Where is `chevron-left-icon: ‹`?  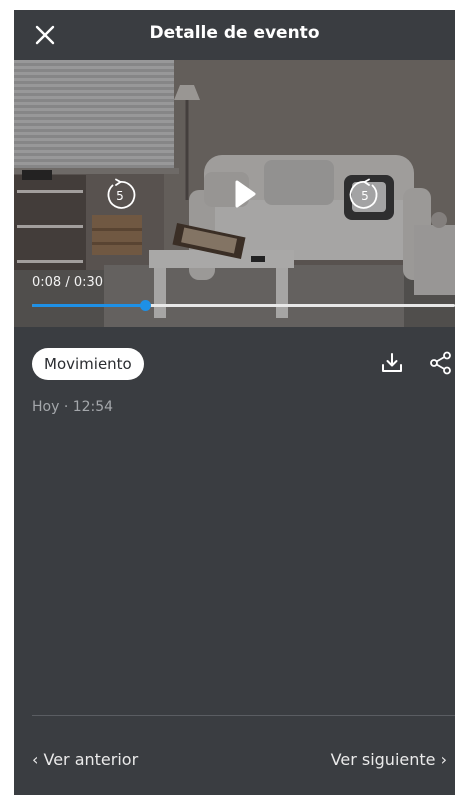 chevron-left-icon: ‹ is located at coordinates (35, 759).